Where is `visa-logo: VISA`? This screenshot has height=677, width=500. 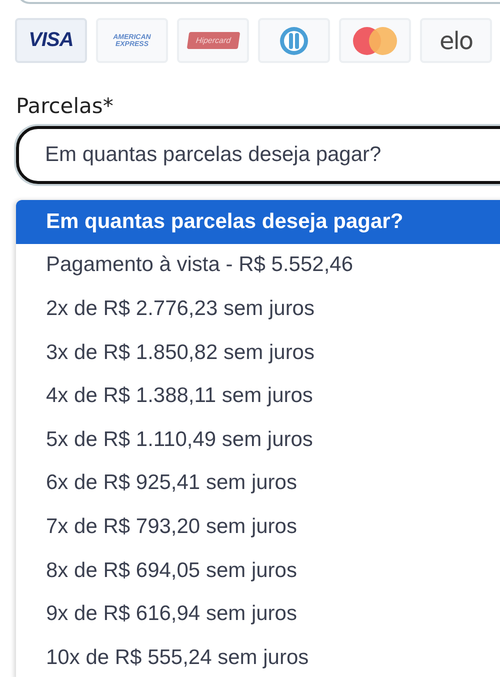
visa-logo: VISA is located at coordinates (51, 40).